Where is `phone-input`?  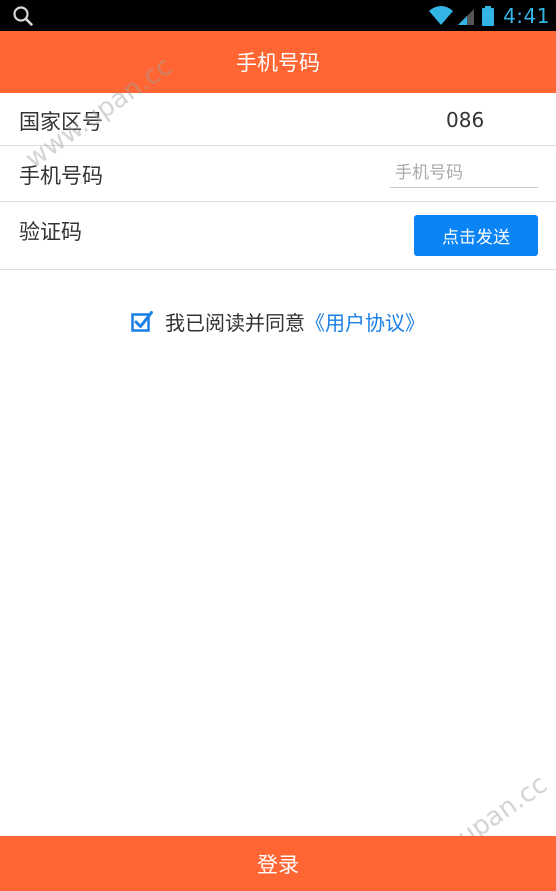 phone-input is located at coordinates (464, 173).